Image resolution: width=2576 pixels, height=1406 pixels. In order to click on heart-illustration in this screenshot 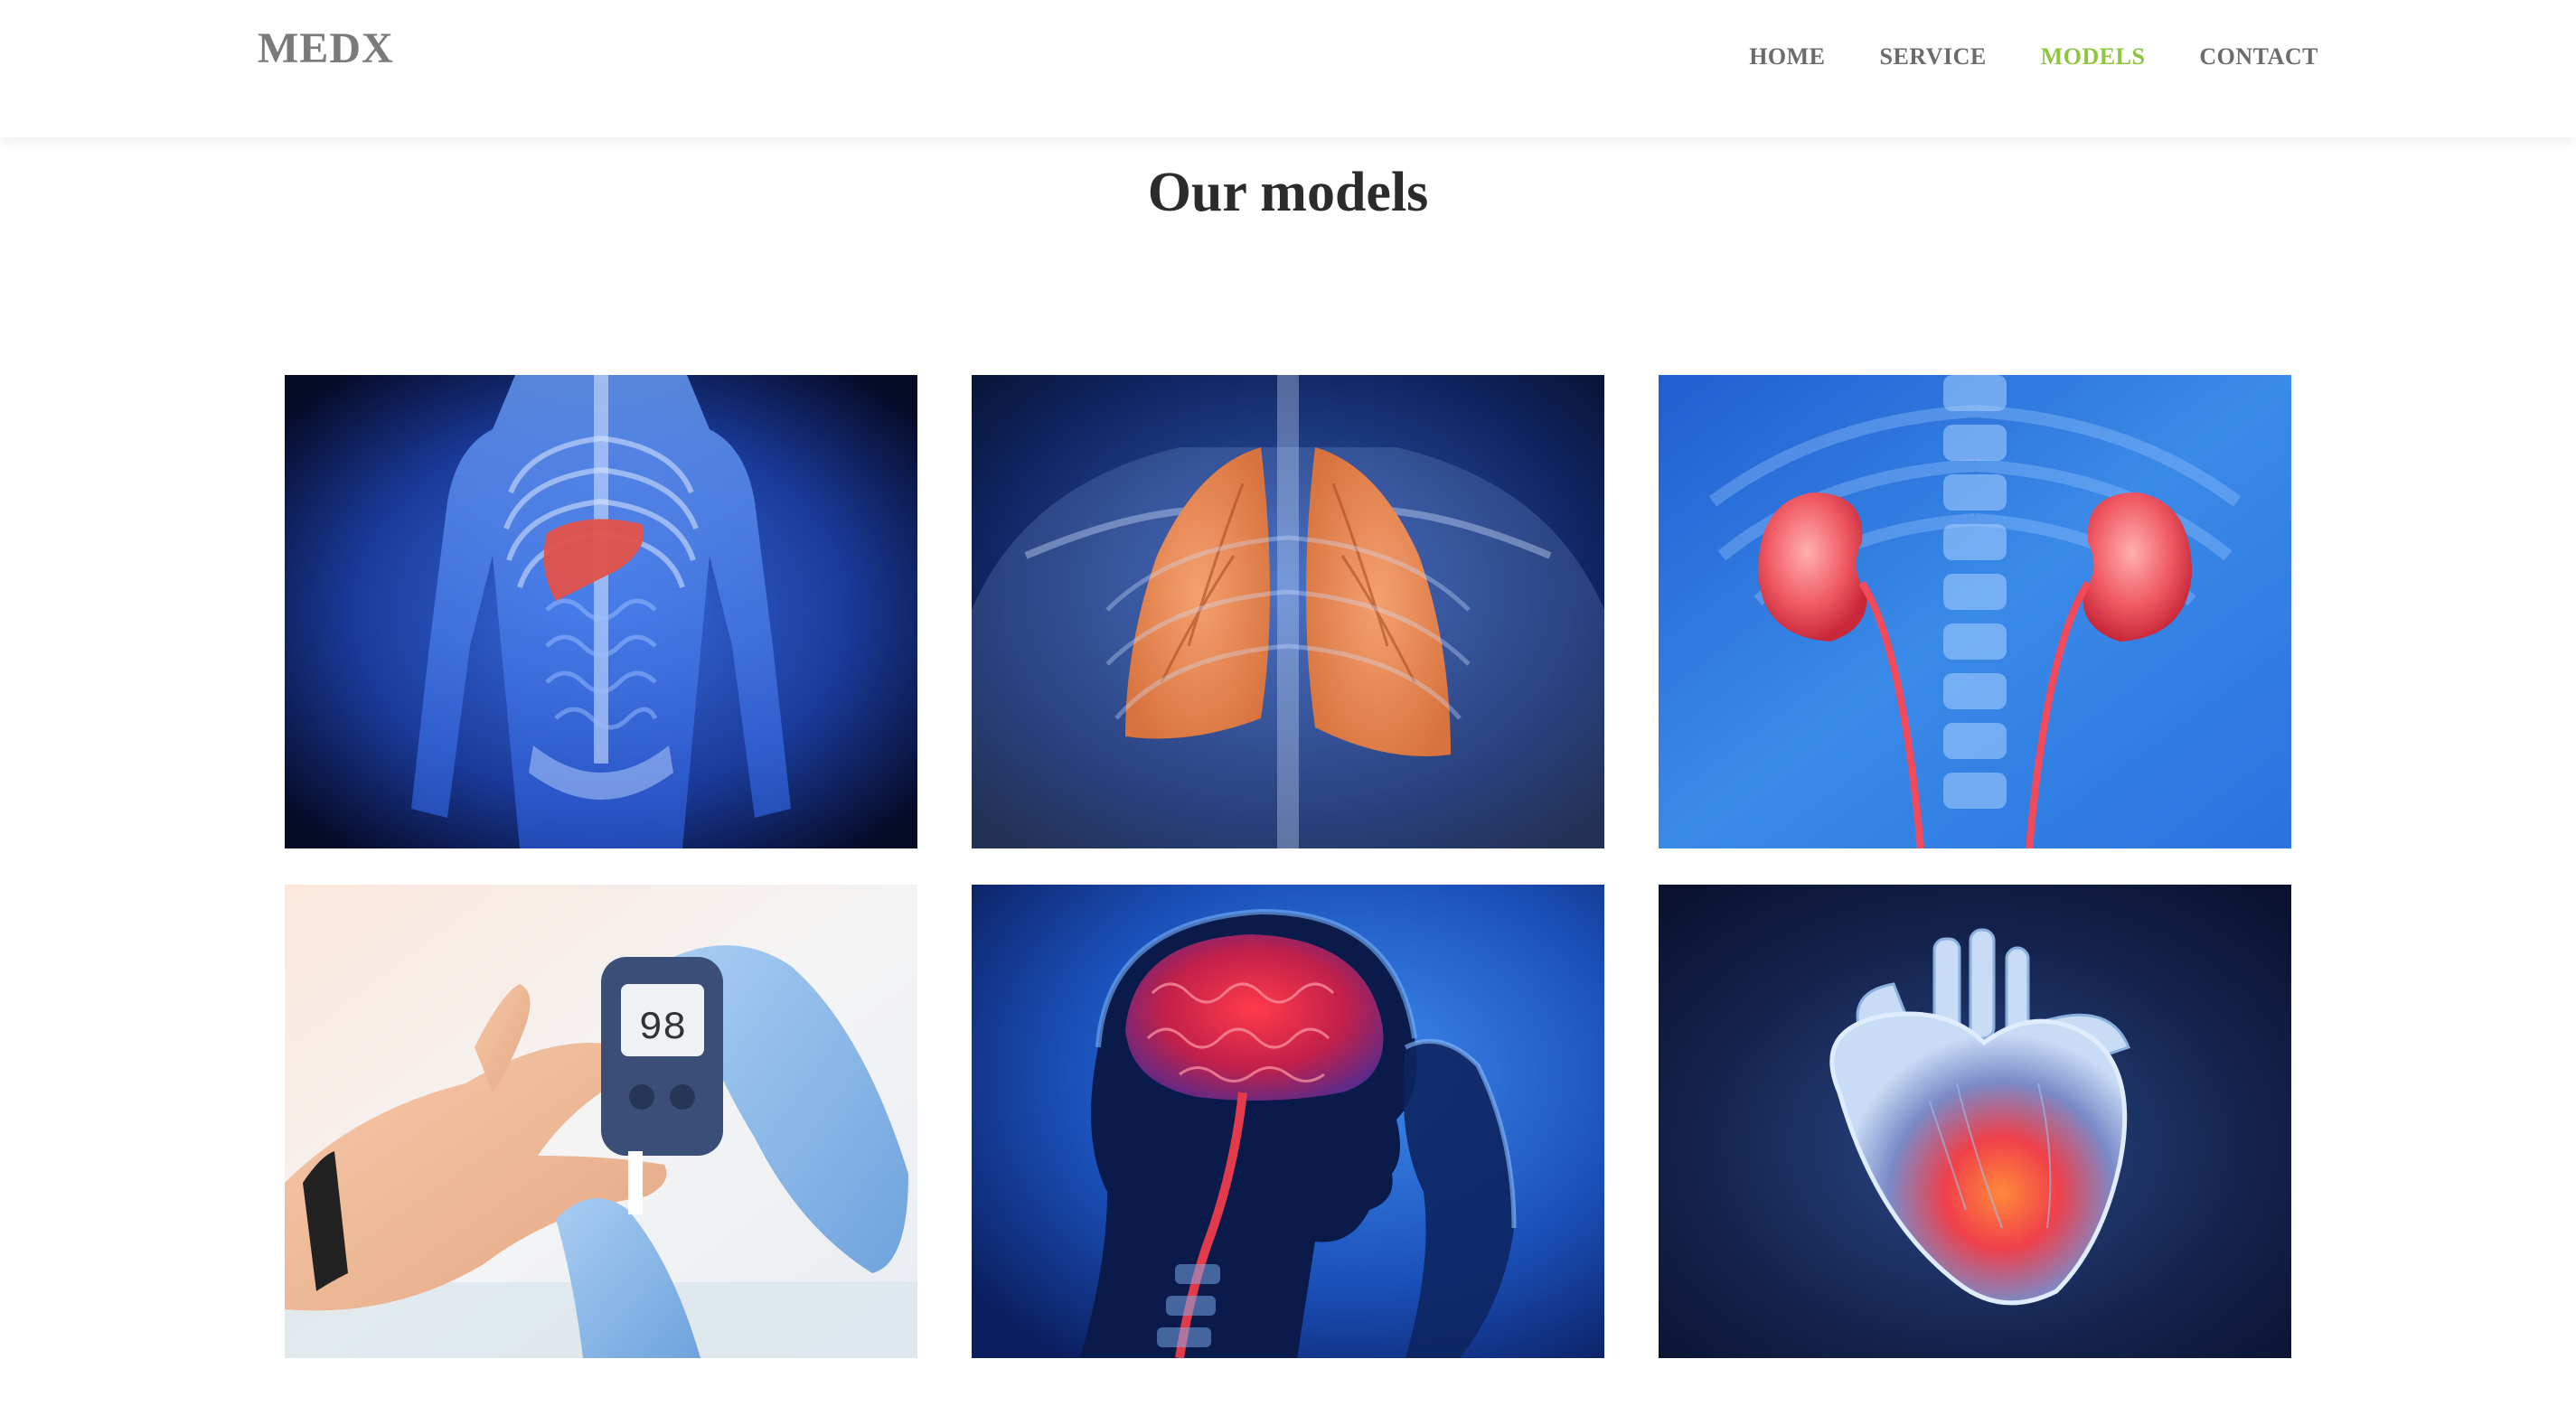, I will do `click(1975, 1121)`.